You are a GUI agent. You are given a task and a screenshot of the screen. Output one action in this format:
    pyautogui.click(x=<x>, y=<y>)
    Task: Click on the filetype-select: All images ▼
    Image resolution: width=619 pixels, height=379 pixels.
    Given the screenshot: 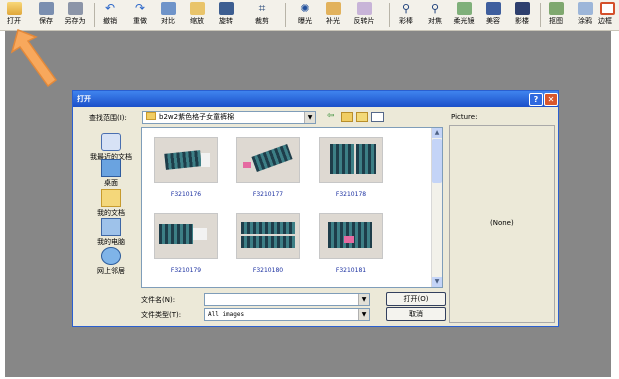 What is the action you would take?
    pyautogui.click(x=287, y=314)
    